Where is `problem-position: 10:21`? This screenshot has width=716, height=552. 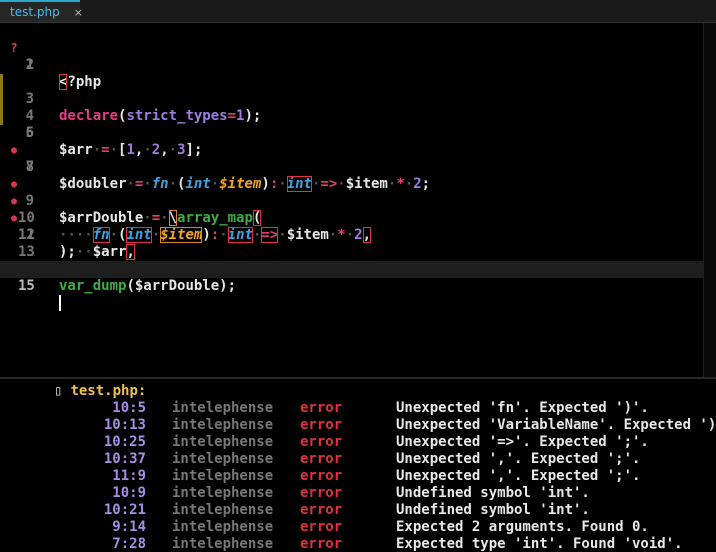
problem-position: 10:21 is located at coordinates (124, 510).